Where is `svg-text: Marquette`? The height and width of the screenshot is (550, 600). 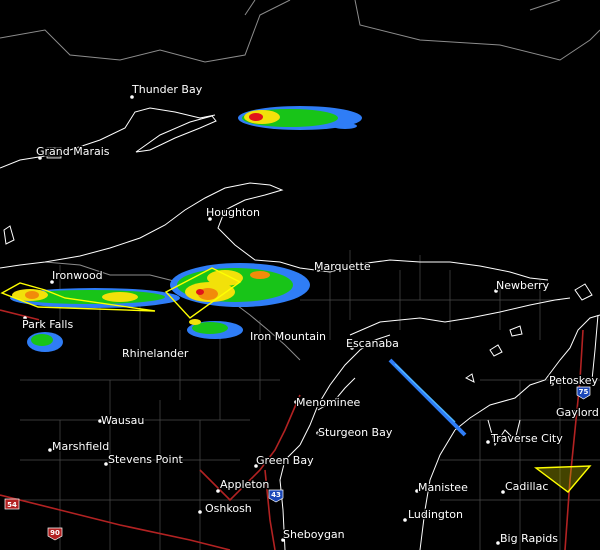 svg-text: Marquette is located at coordinates (342, 266).